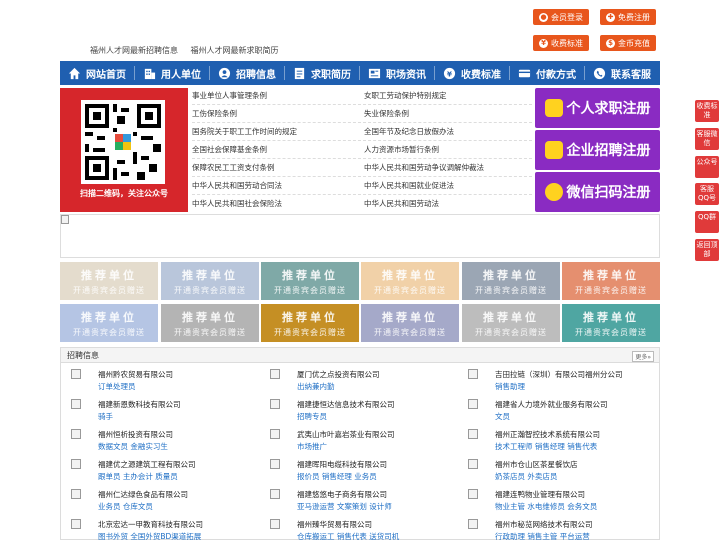 Image resolution: width=720 pixels, height=540 pixels. Describe the element at coordinates (360, 412) in the screenshot. I see `company-item: 福建捷恒达信息技术有限公司 招聘专员` at that location.